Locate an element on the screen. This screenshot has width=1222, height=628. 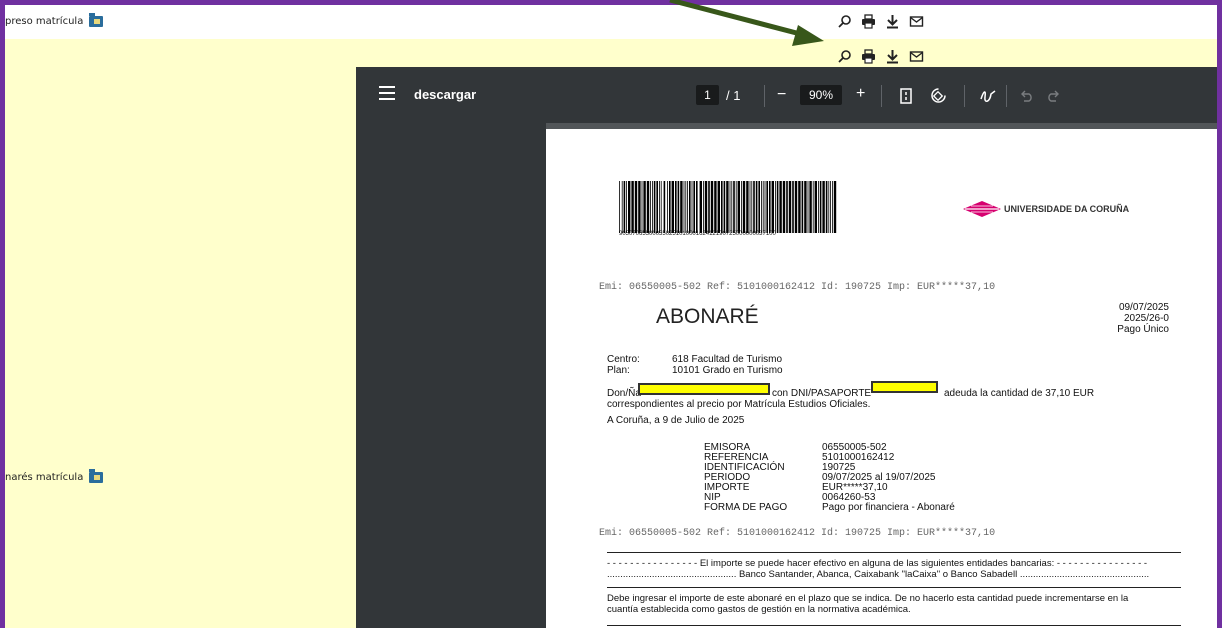
zoom-in-button: + is located at coordinates (860, 94).